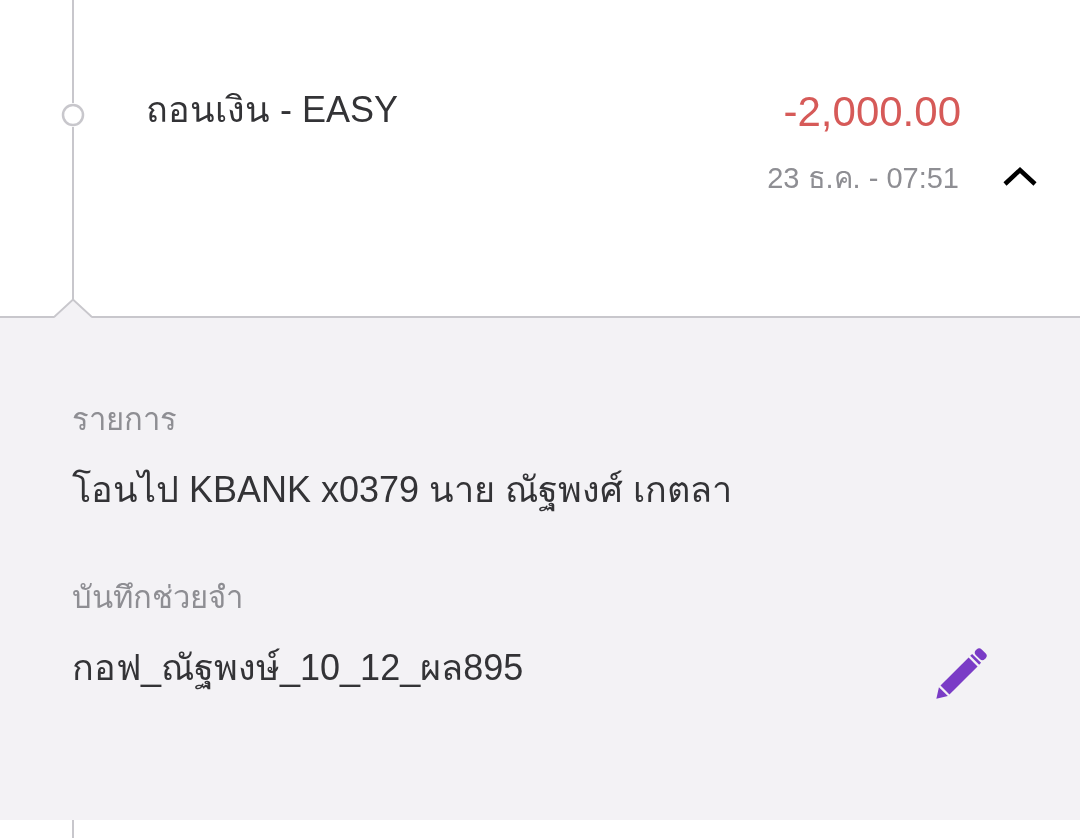 The image size is (1080, 838). I want to click on detail-label: รายการ, so click(125, 420).